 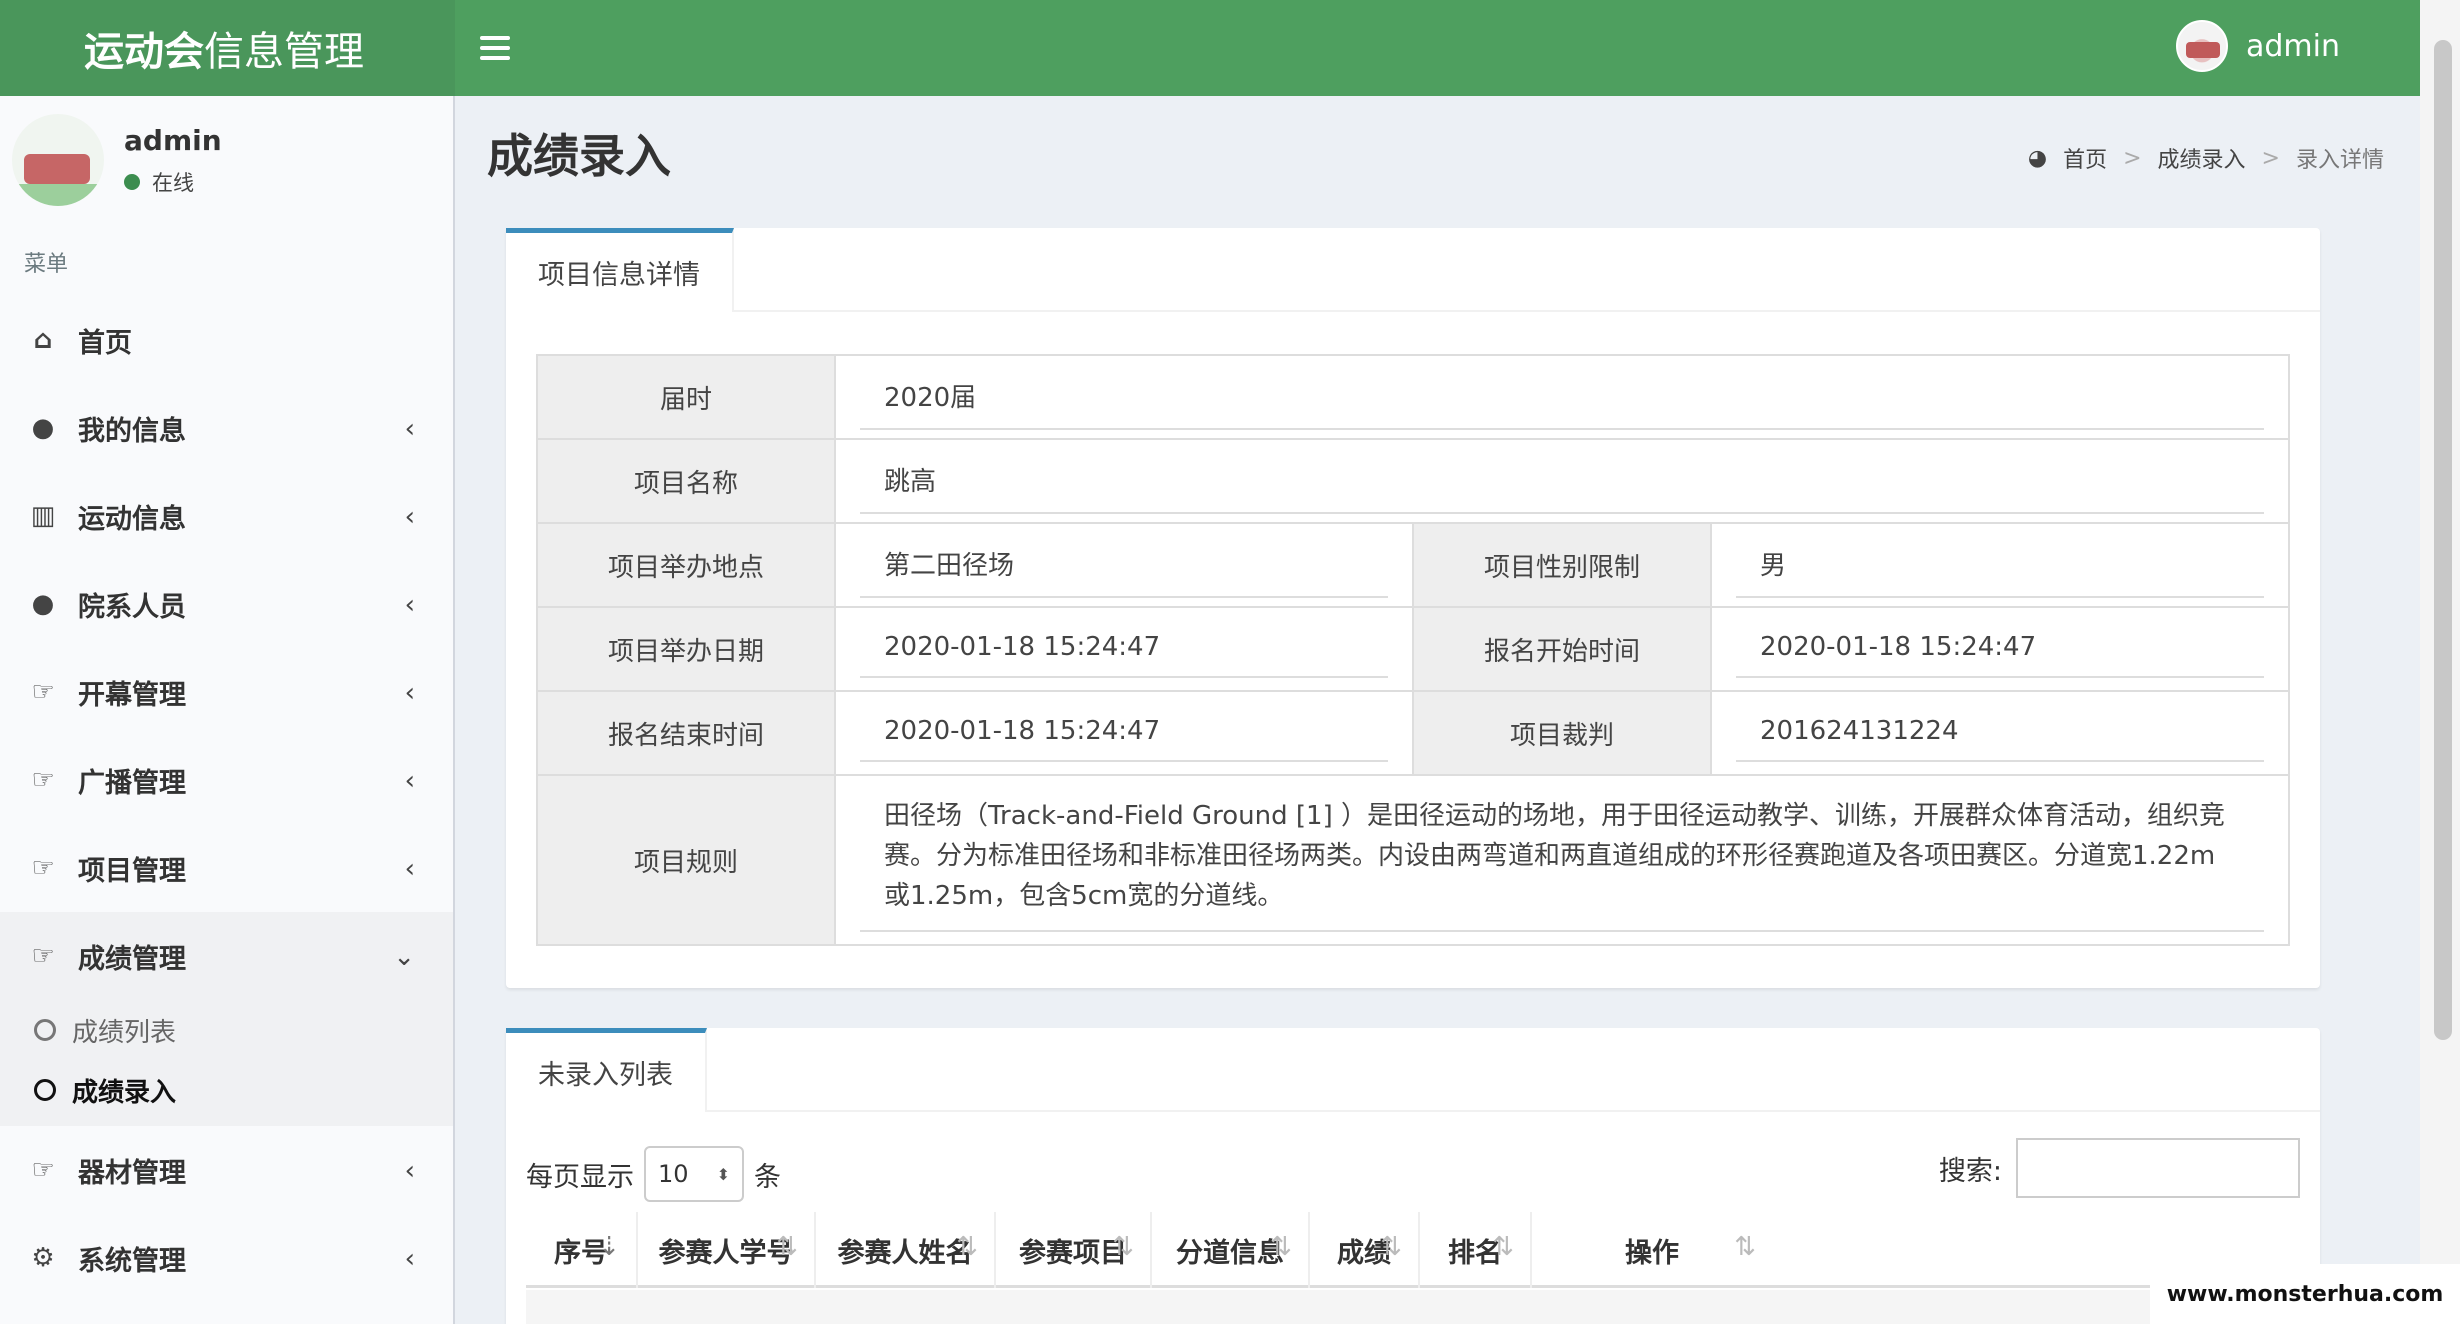 What do you see at coordinates (2158, 1168) in the screenshot?
I see `search-input` at bounding box center [2158, 1168].